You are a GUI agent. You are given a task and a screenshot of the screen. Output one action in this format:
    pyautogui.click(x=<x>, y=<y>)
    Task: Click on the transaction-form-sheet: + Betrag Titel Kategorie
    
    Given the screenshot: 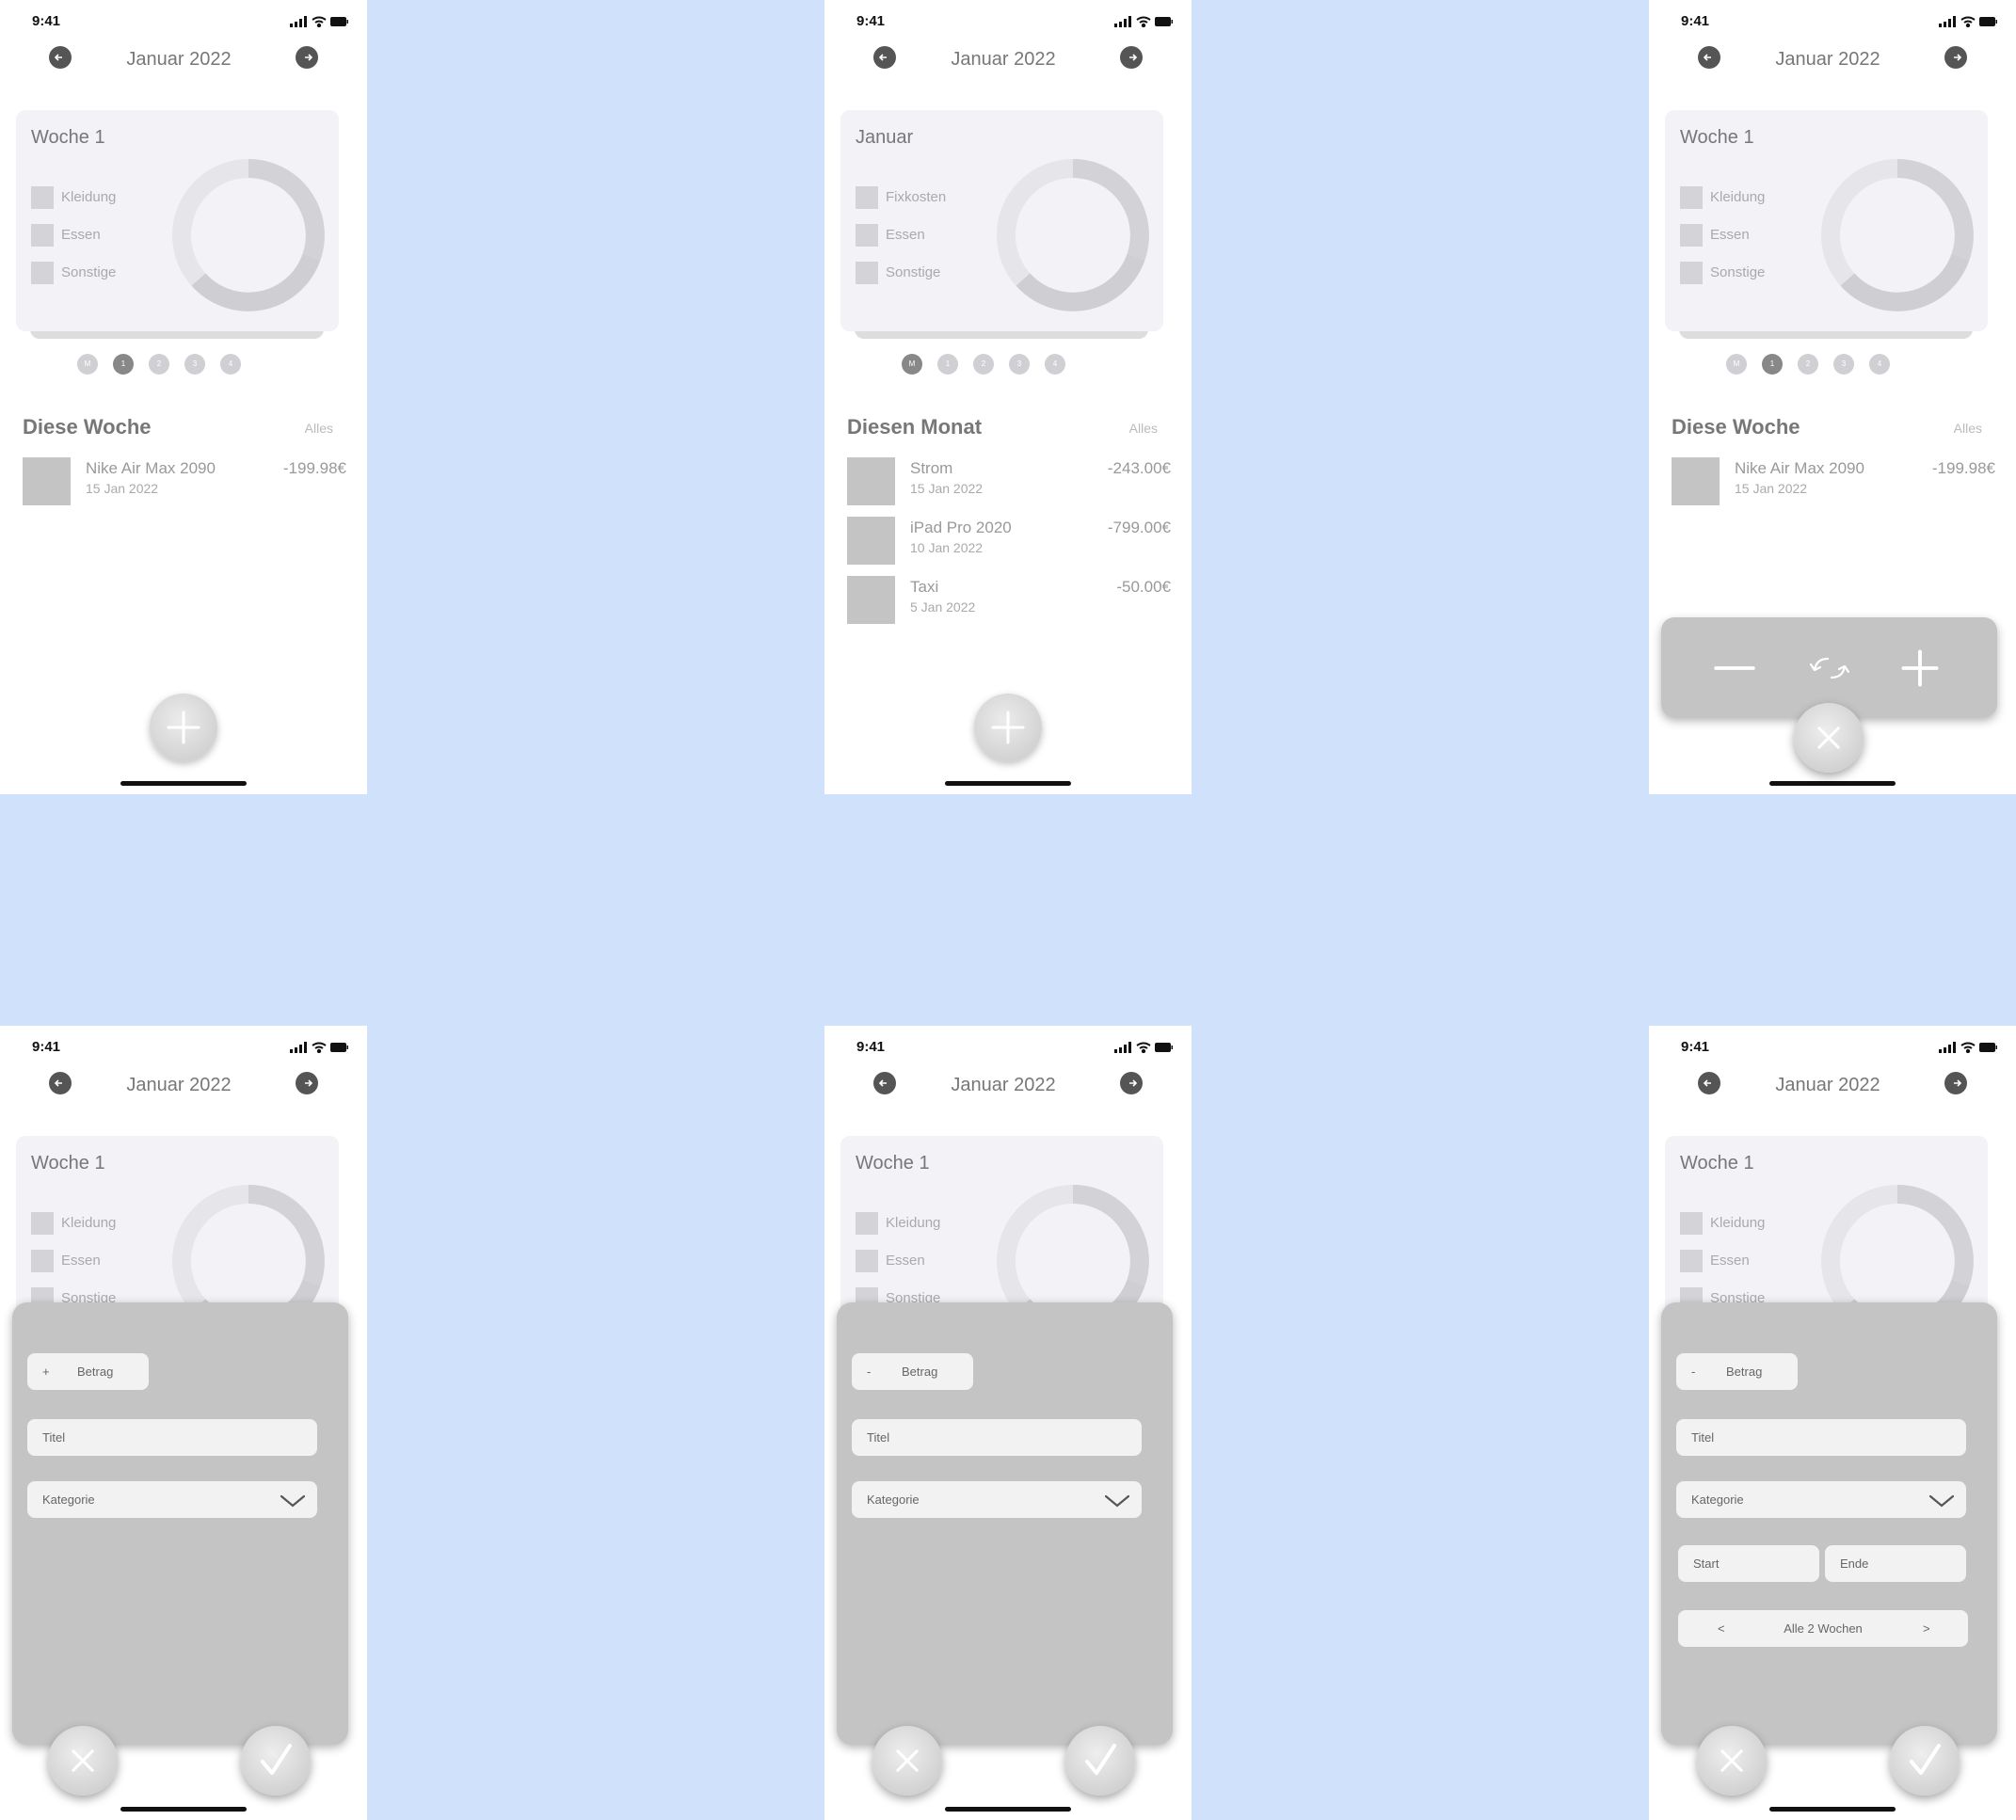 What is the action you would take?
    pyautogui.click(x=180, y=1523)
    